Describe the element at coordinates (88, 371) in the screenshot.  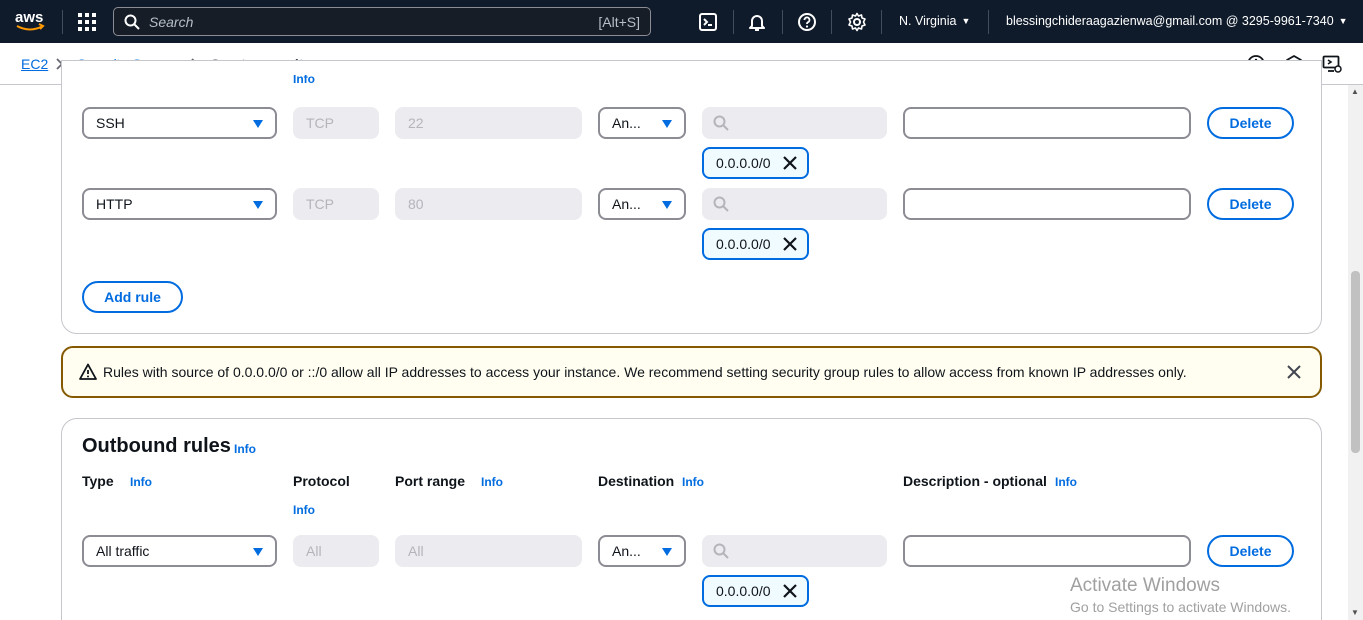
I see `warning-icon` at that location.